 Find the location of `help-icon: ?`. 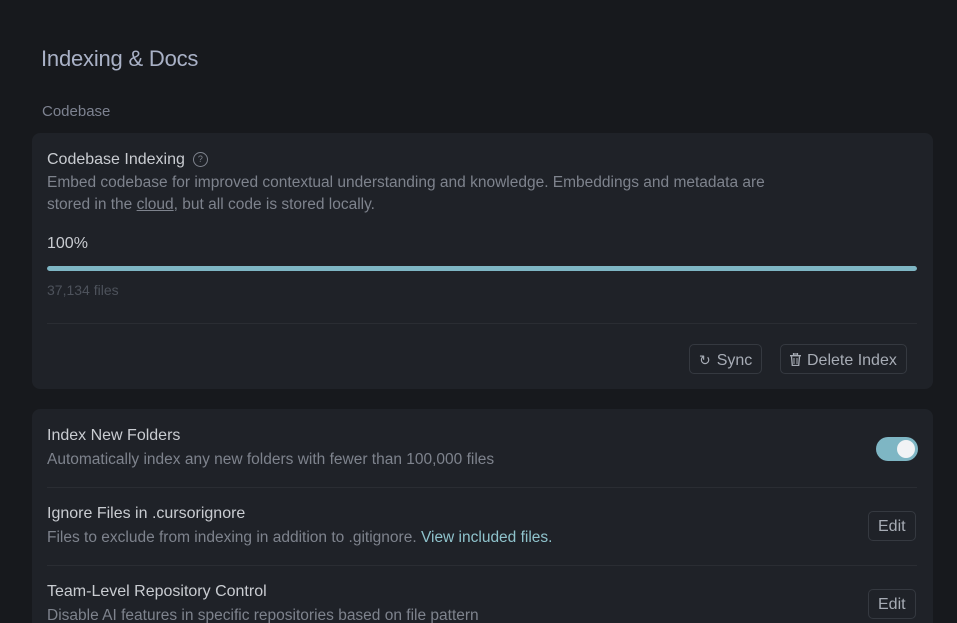

help-icon: ? is located at coordinates (200, 159).